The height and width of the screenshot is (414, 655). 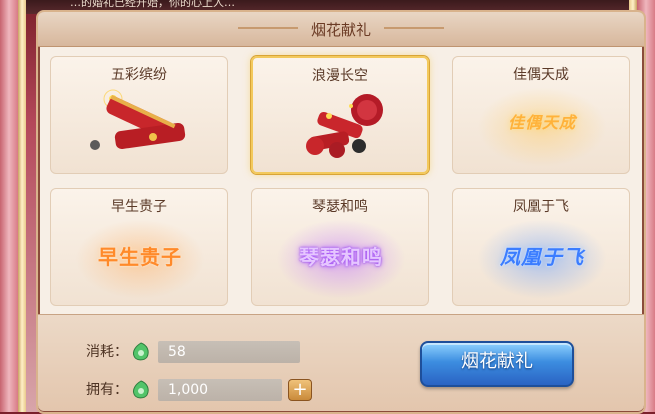 I want to click on firework-card-langman: 浪漫长空, so click(x=340, y=115).